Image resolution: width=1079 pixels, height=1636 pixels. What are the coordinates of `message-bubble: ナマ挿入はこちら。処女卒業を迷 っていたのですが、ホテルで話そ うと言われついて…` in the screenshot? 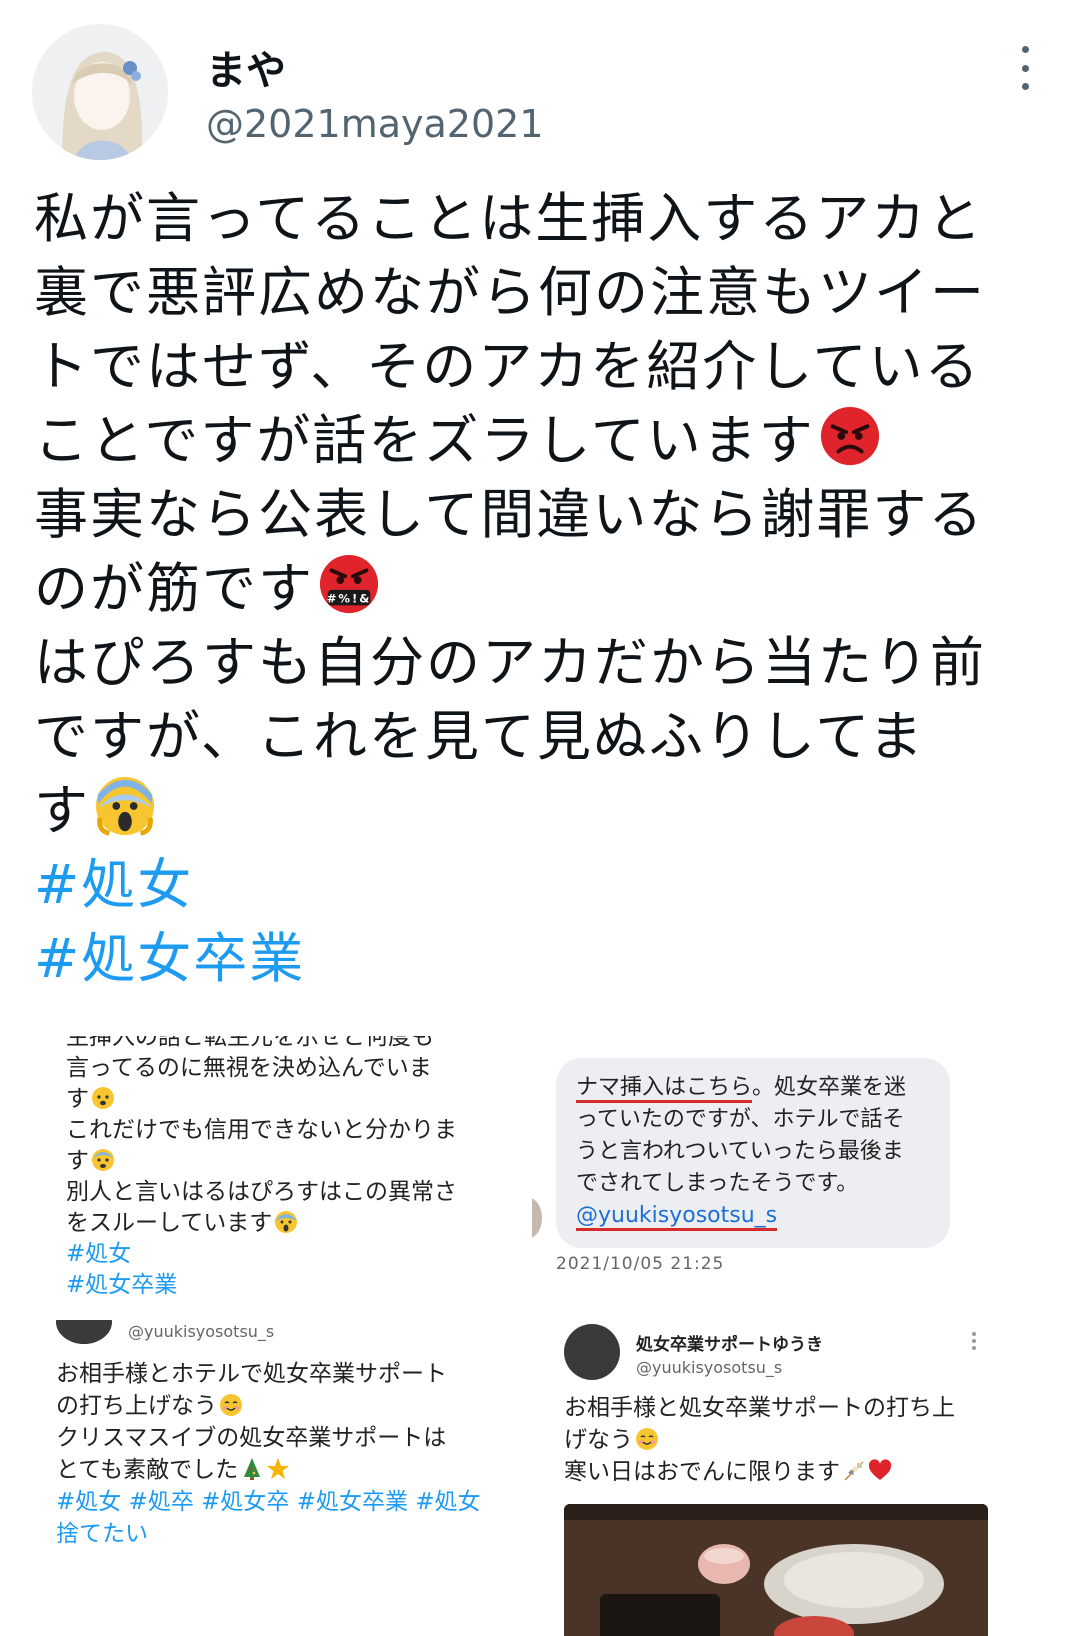 It's located at (753, 1153).